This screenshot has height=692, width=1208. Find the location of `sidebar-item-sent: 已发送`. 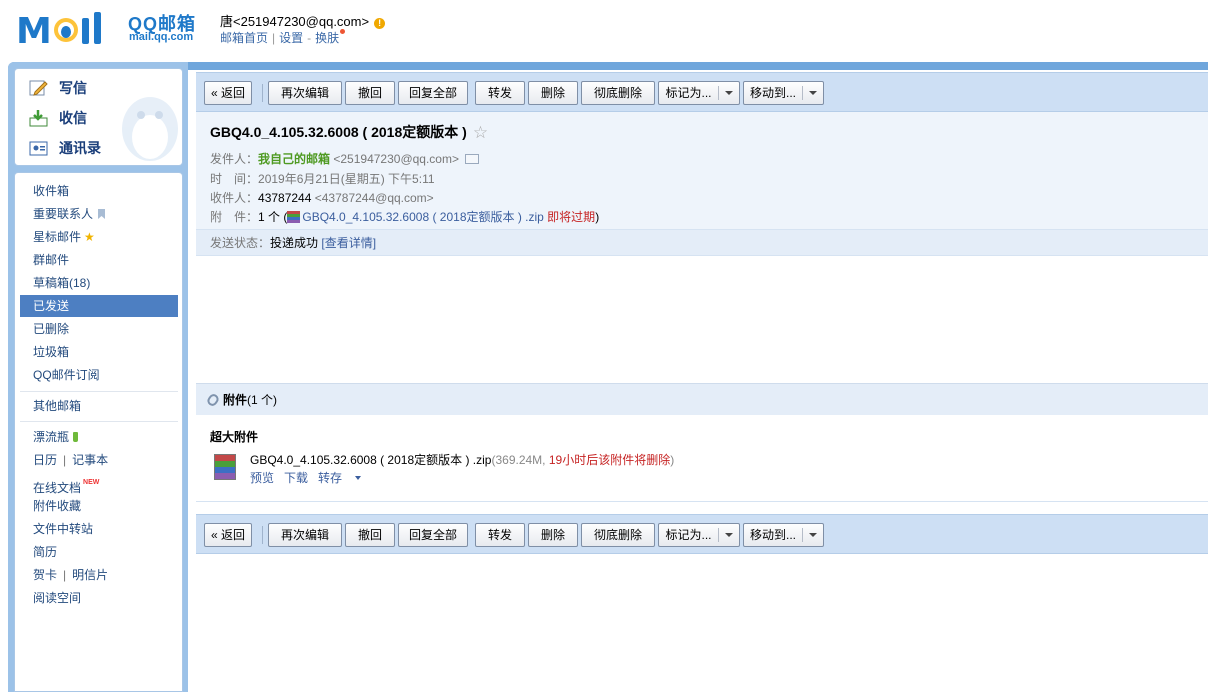

sidebar-item-sent: 已发送 is located at coordinates (99, 306).